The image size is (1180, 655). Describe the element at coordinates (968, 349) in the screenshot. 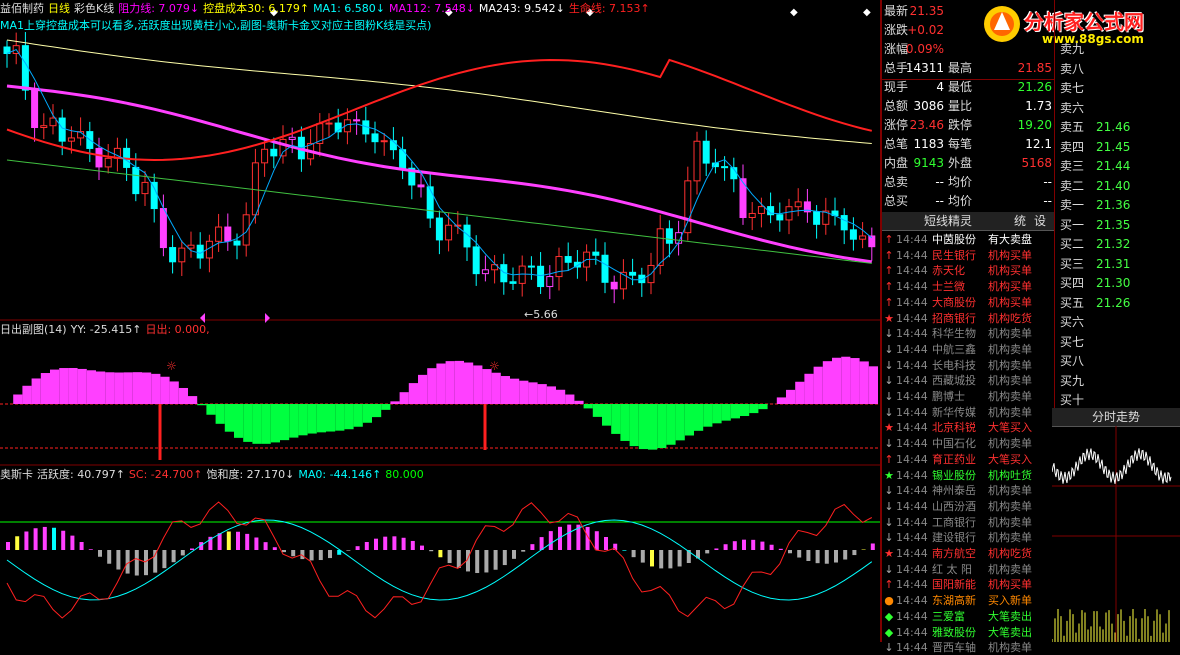

I see `tape-row: ↓14:44中航三鑫机构卖单` at that location.